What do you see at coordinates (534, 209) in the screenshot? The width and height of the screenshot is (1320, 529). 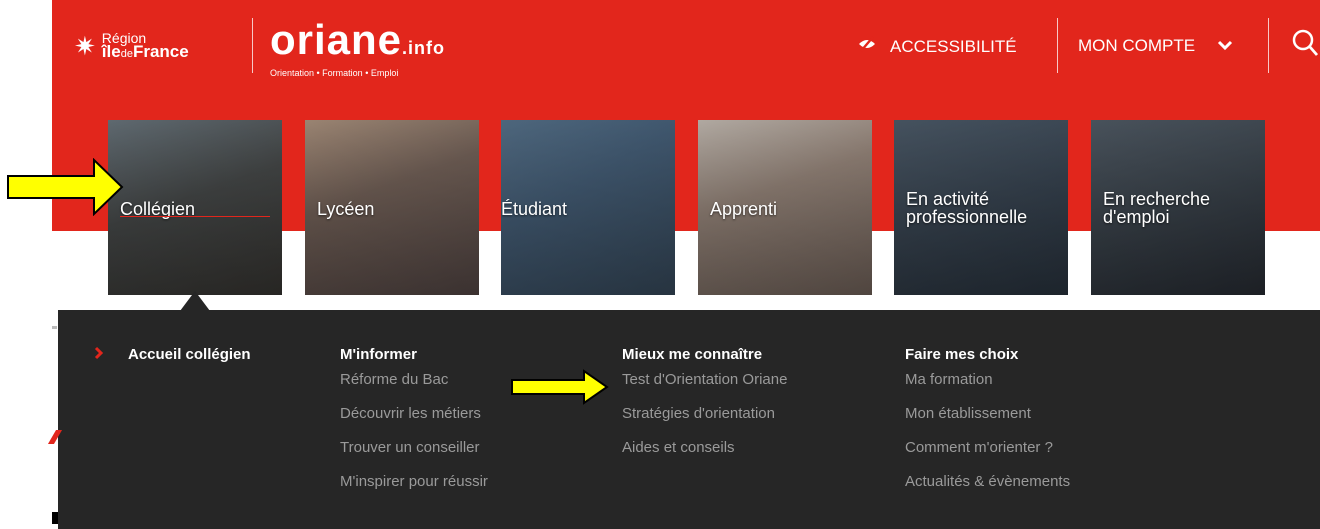 I see `profile-label: Étudiant` at bounding box center [534, 209].